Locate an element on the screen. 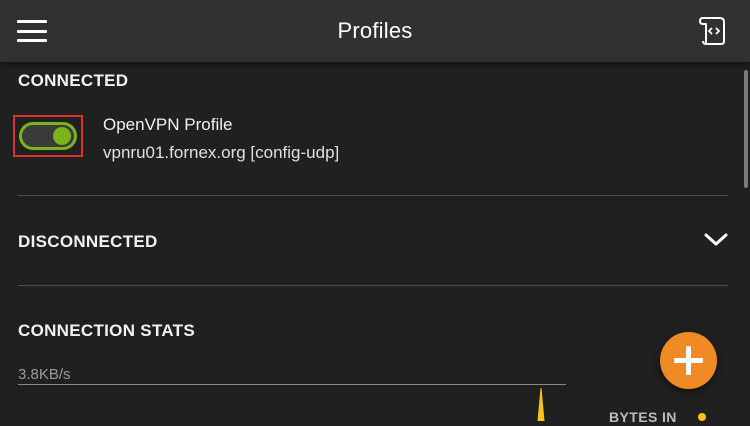 The image size is (750, 426). profile-server: vpnru01.fornex.org [config-udp] is located at coordinates (221, 153).